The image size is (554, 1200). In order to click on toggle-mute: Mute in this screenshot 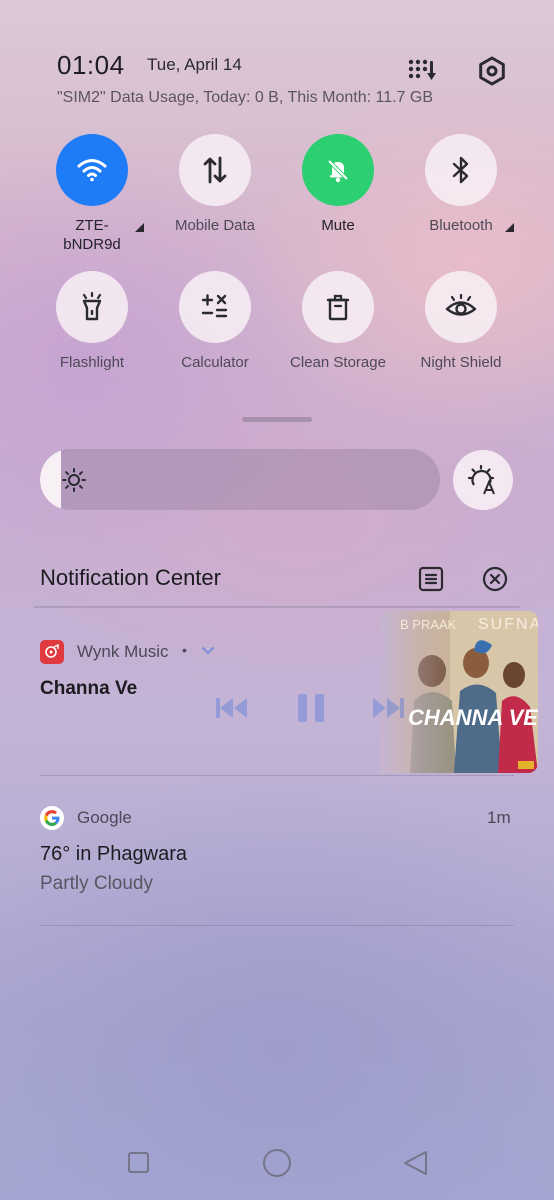, I will do `click(338, 184)`.